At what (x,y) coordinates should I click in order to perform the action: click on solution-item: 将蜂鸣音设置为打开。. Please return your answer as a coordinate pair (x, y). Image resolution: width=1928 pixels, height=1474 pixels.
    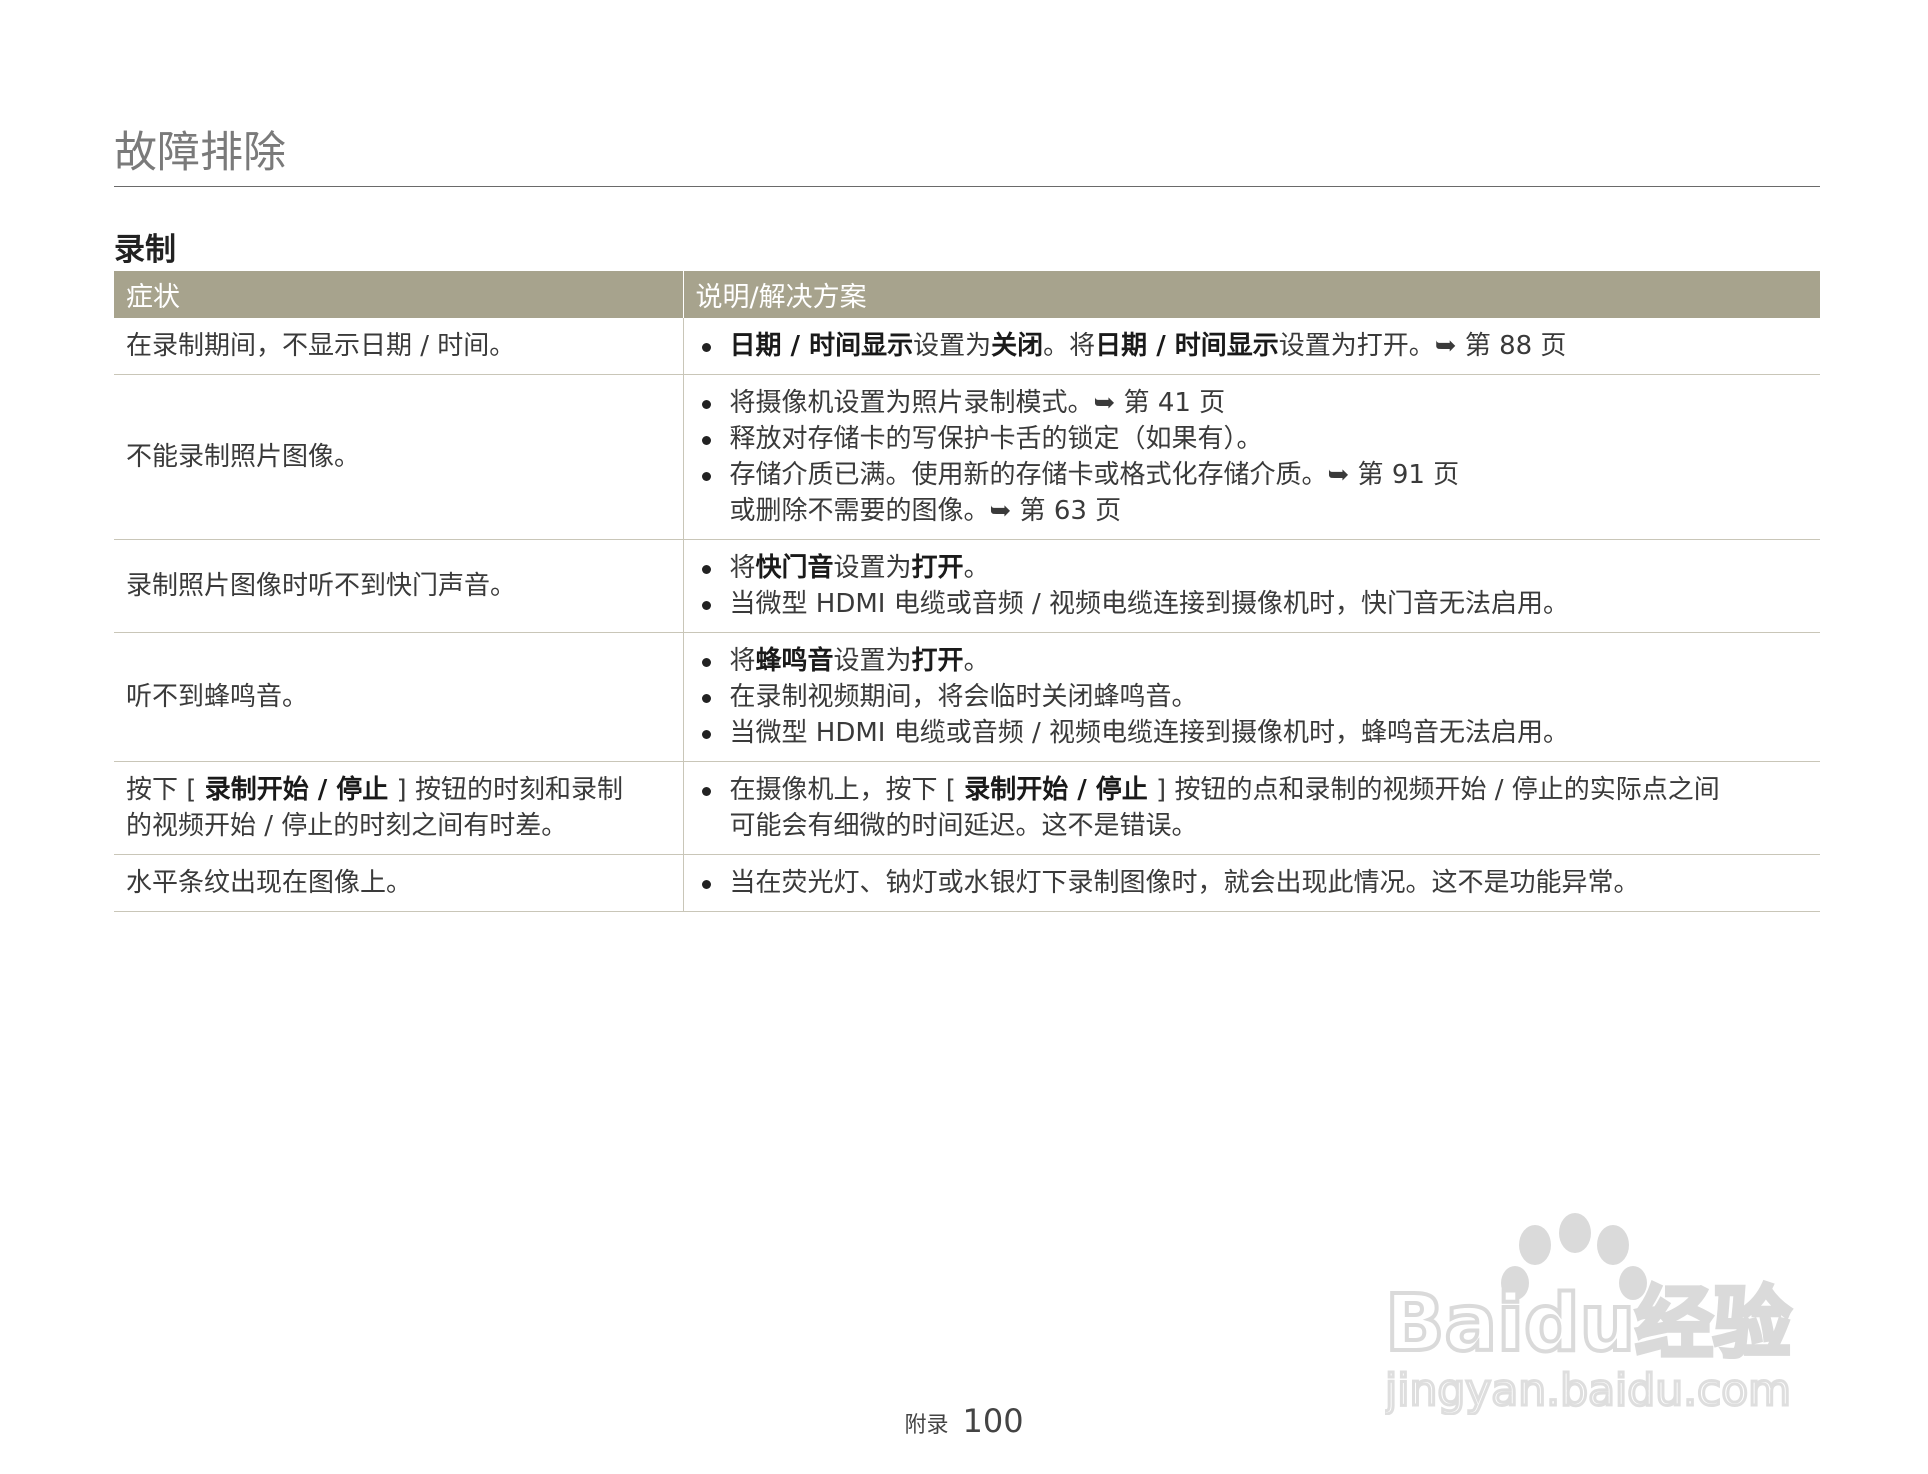
    Looking at the image, I should click on (1252, 661).